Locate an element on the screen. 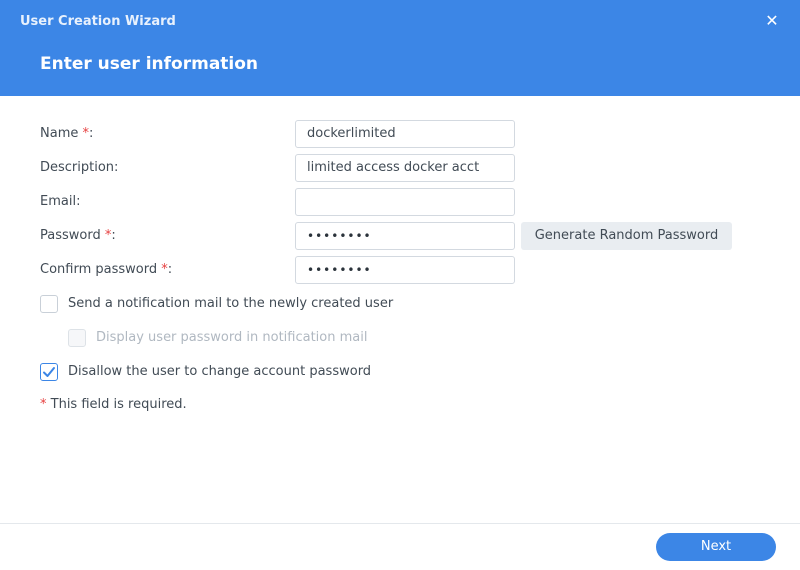  confirm-password-label-text: Confirm password is located at coordinates (101, 269).